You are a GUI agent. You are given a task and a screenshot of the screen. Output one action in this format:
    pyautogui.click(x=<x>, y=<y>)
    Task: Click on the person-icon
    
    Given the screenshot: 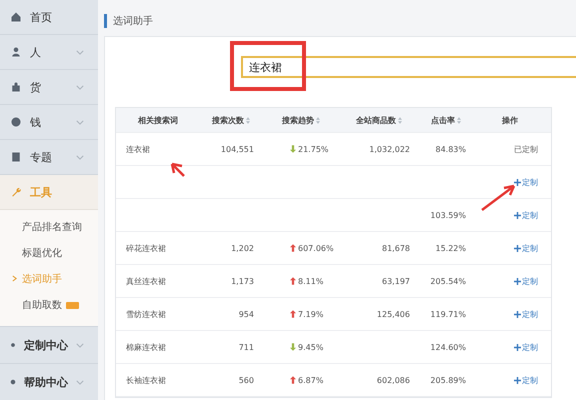 What is the action you would take?
    pyautogui.click(x=16, y=52)
    